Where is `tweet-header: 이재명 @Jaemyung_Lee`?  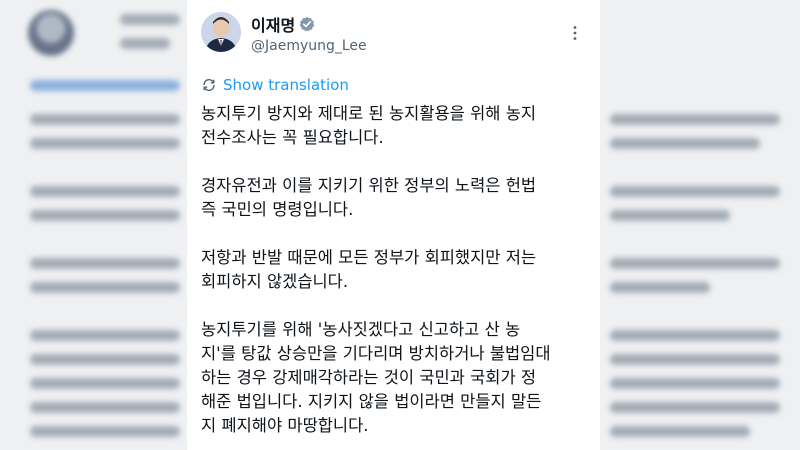 tweet-header: 이재명 @Jaemyung_Lee is located at coordinates (396, 34).